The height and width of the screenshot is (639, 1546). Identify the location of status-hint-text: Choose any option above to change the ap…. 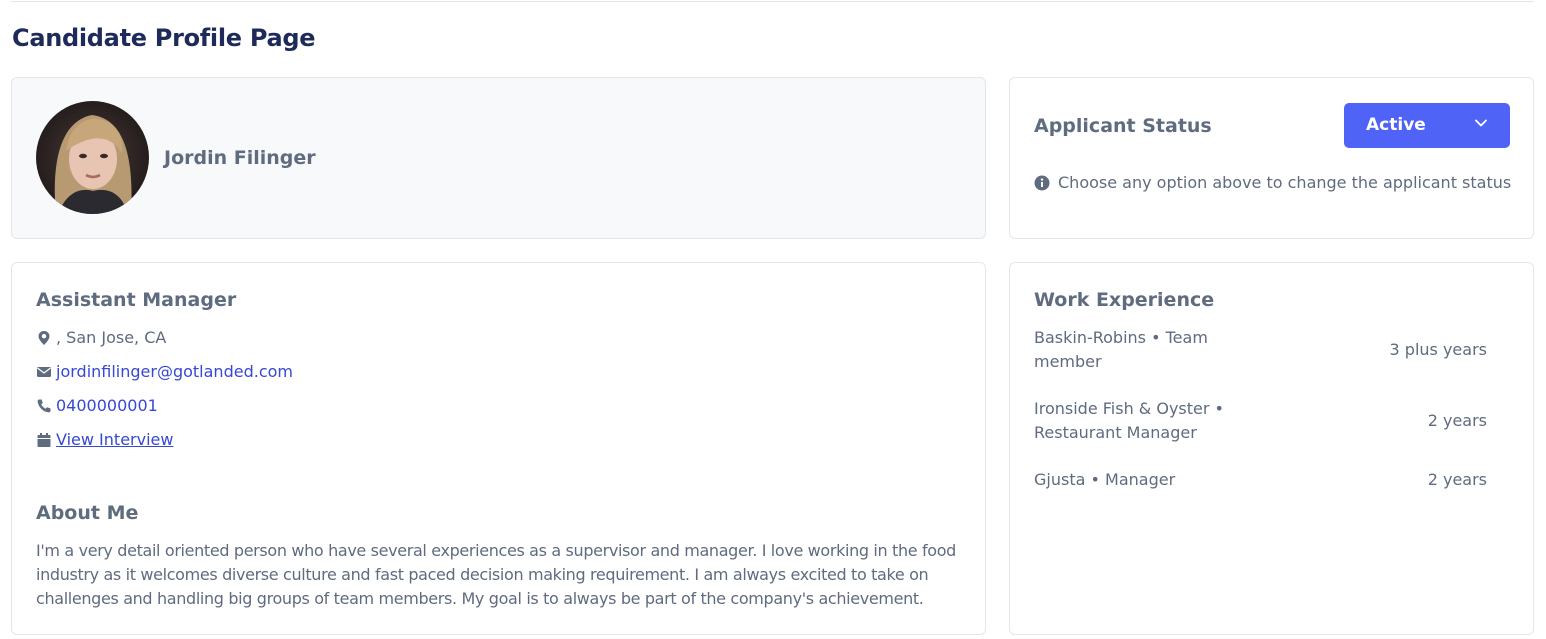
(1285, 182).